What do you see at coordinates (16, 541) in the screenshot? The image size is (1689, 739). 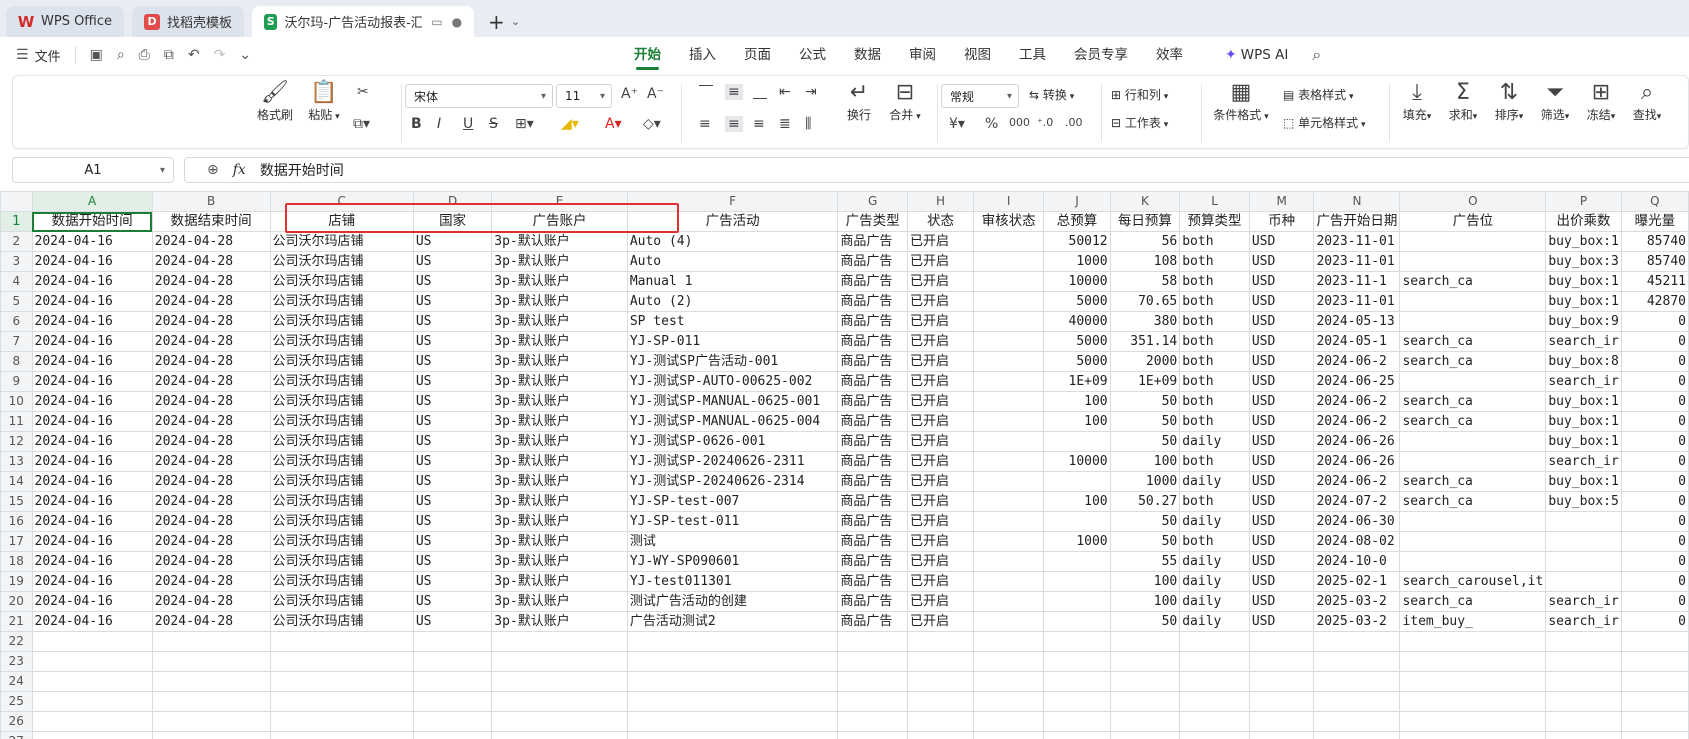 I see `row-header: 17` at bounding box center [16, 541].